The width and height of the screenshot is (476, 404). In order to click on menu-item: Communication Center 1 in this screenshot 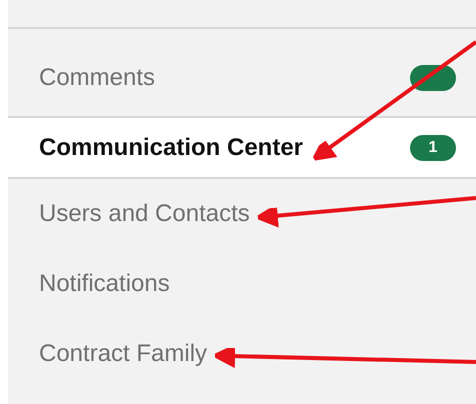, I will do `click(242, 148)`.